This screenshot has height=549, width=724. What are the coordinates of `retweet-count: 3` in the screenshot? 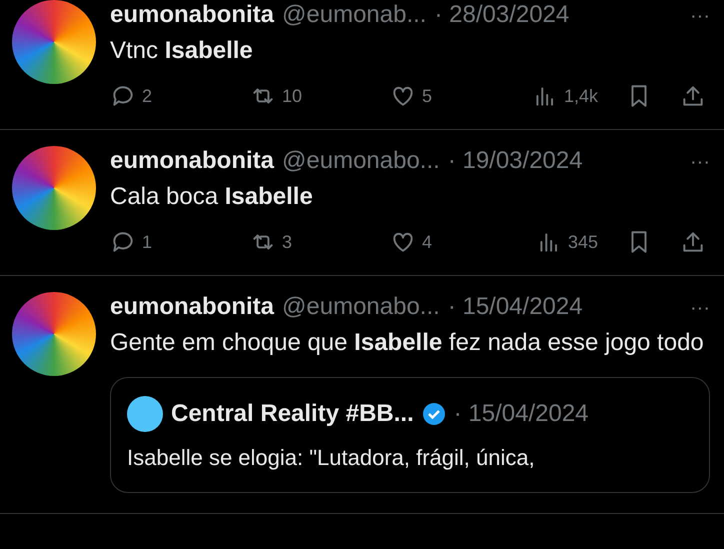 It's located at (287, 242).